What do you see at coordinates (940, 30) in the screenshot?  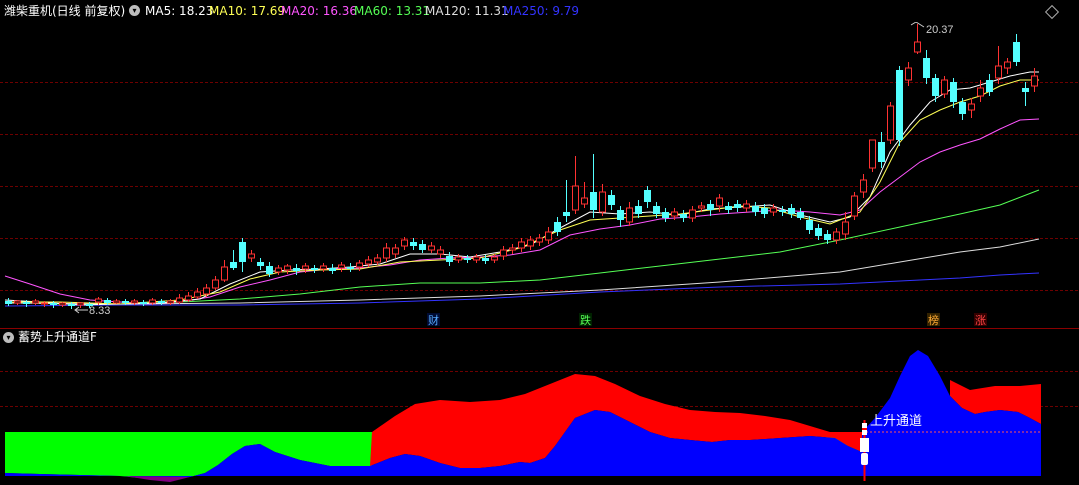 I see `svg-text: 20.37` at bounding box center [940, 30].